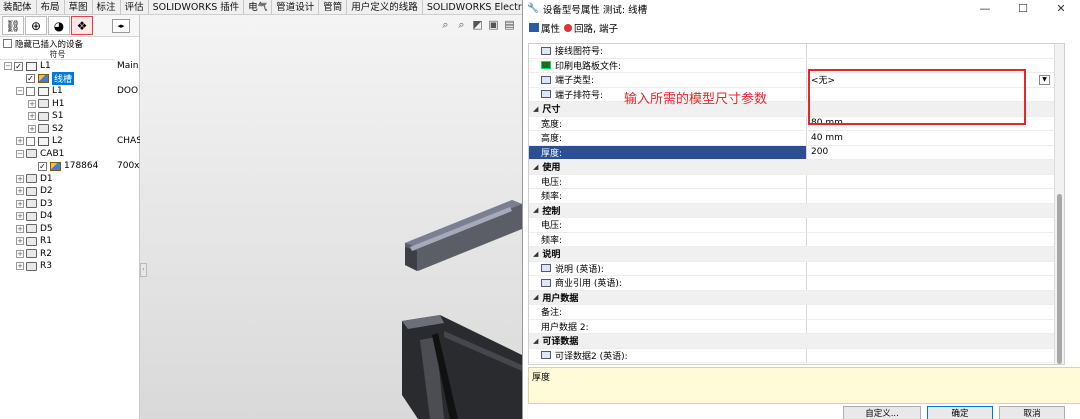  I want to click on tree-item: + H1, so click(69, 104).